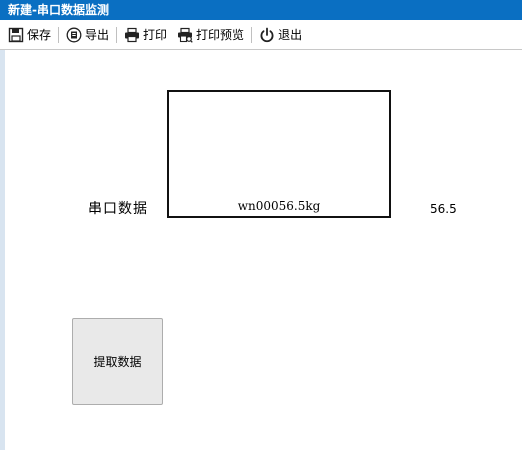 This screenshot has width=522, height=450. What do you see at coordinates (261, 10) in the screenshot?
I see `window-title: 新建-串口数据监测` at bounding box center [261, 10].